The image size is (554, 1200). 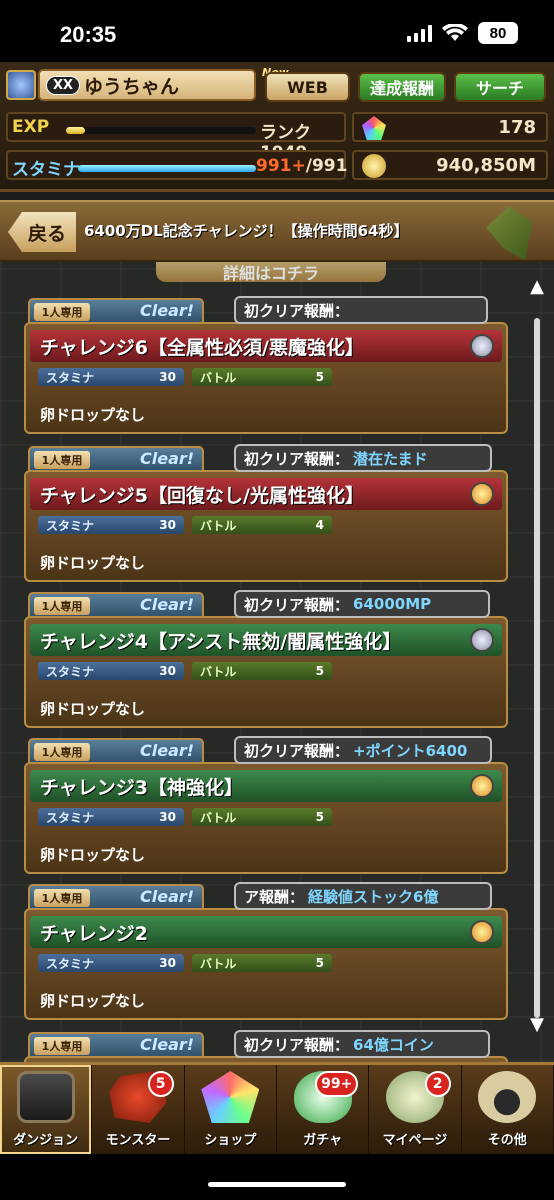 What do you see at coordinates (415, 1109) in the screenshot?
I see `nav-mypage: 2 マイページ` at bounding box center [415, 1109].